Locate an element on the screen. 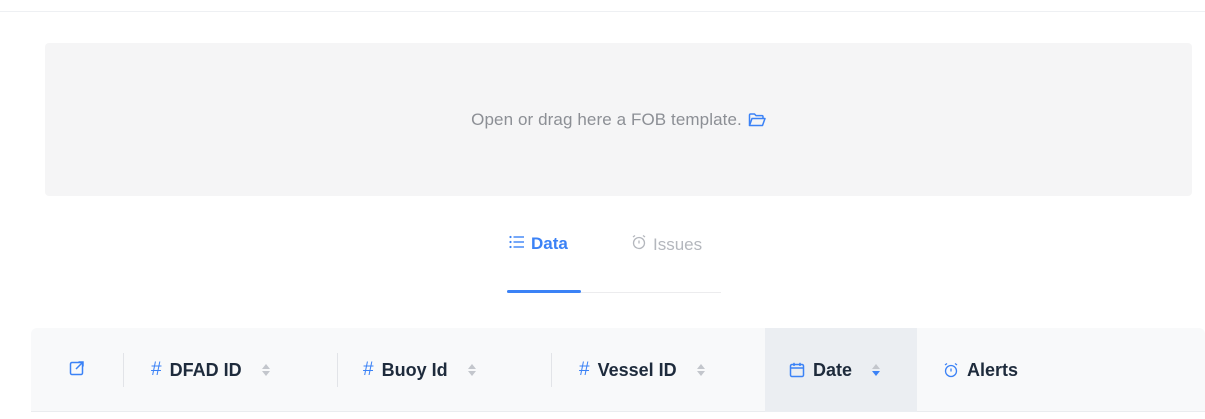  view-tabs: Data Issues is located at coordinates (614, 260).